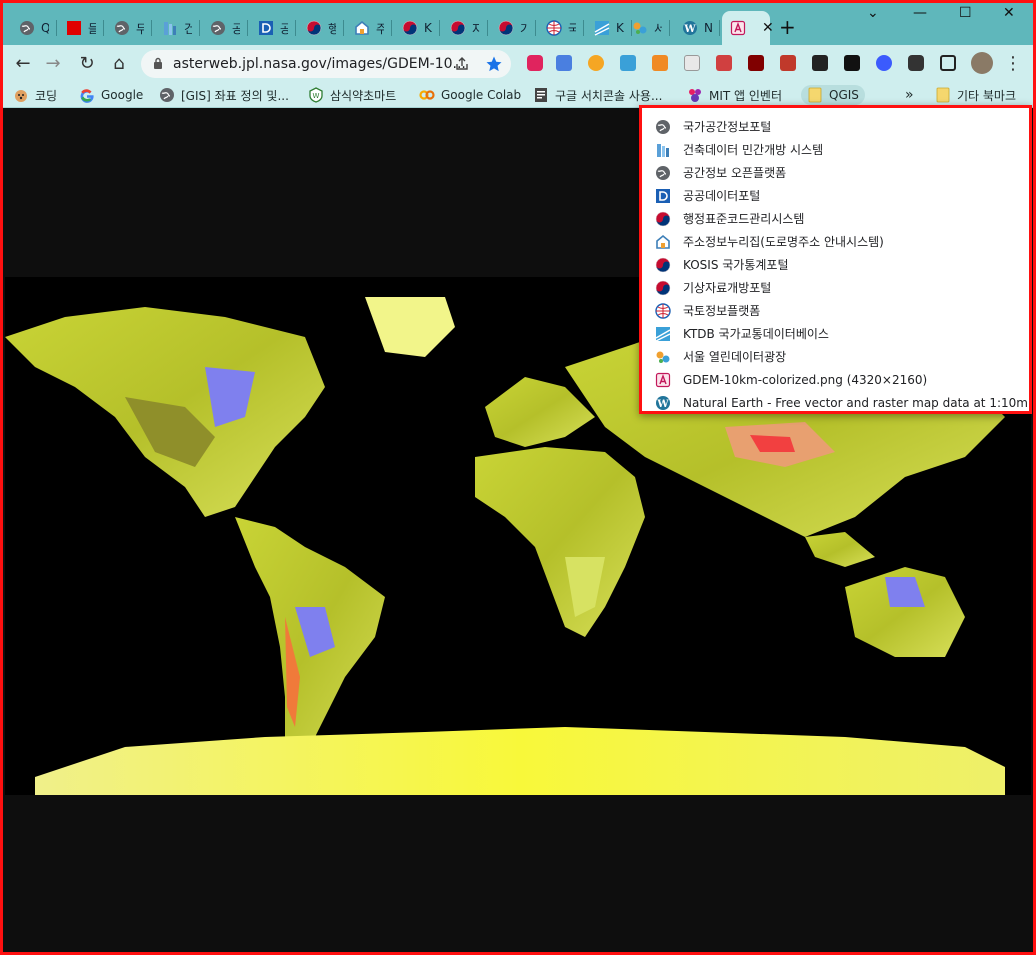  I want to click on maximize-button: ☐, so click(965, 13).